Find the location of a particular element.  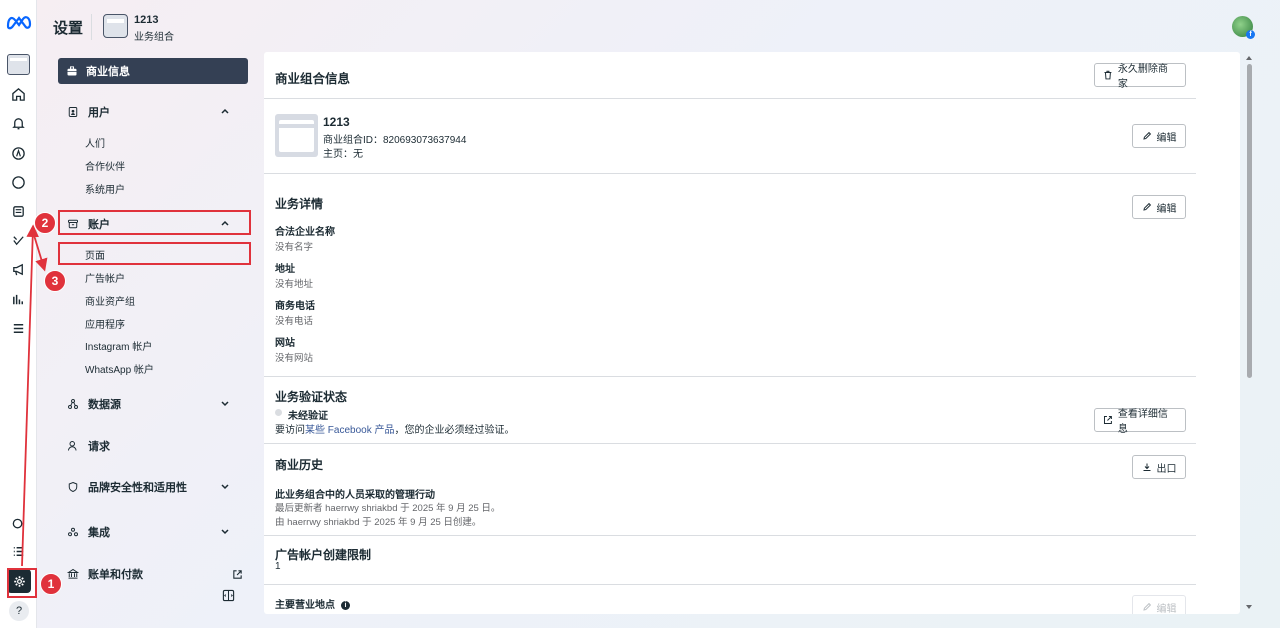

verification-note: 要访问某些 Facebook 产品，您的企业必须经过验证。 is located at coordinates (394, 428).